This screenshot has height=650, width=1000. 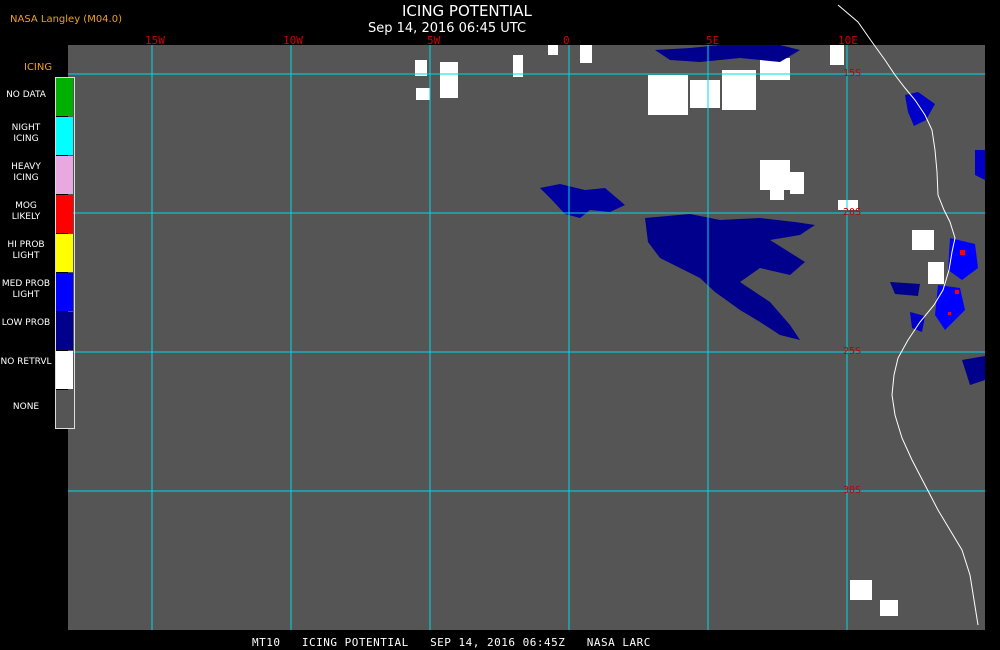 What do you see at coordinates (26, 362) in the screenshot?
I see `legend-label: NO RETRVL` at bounding box center [26, 362].